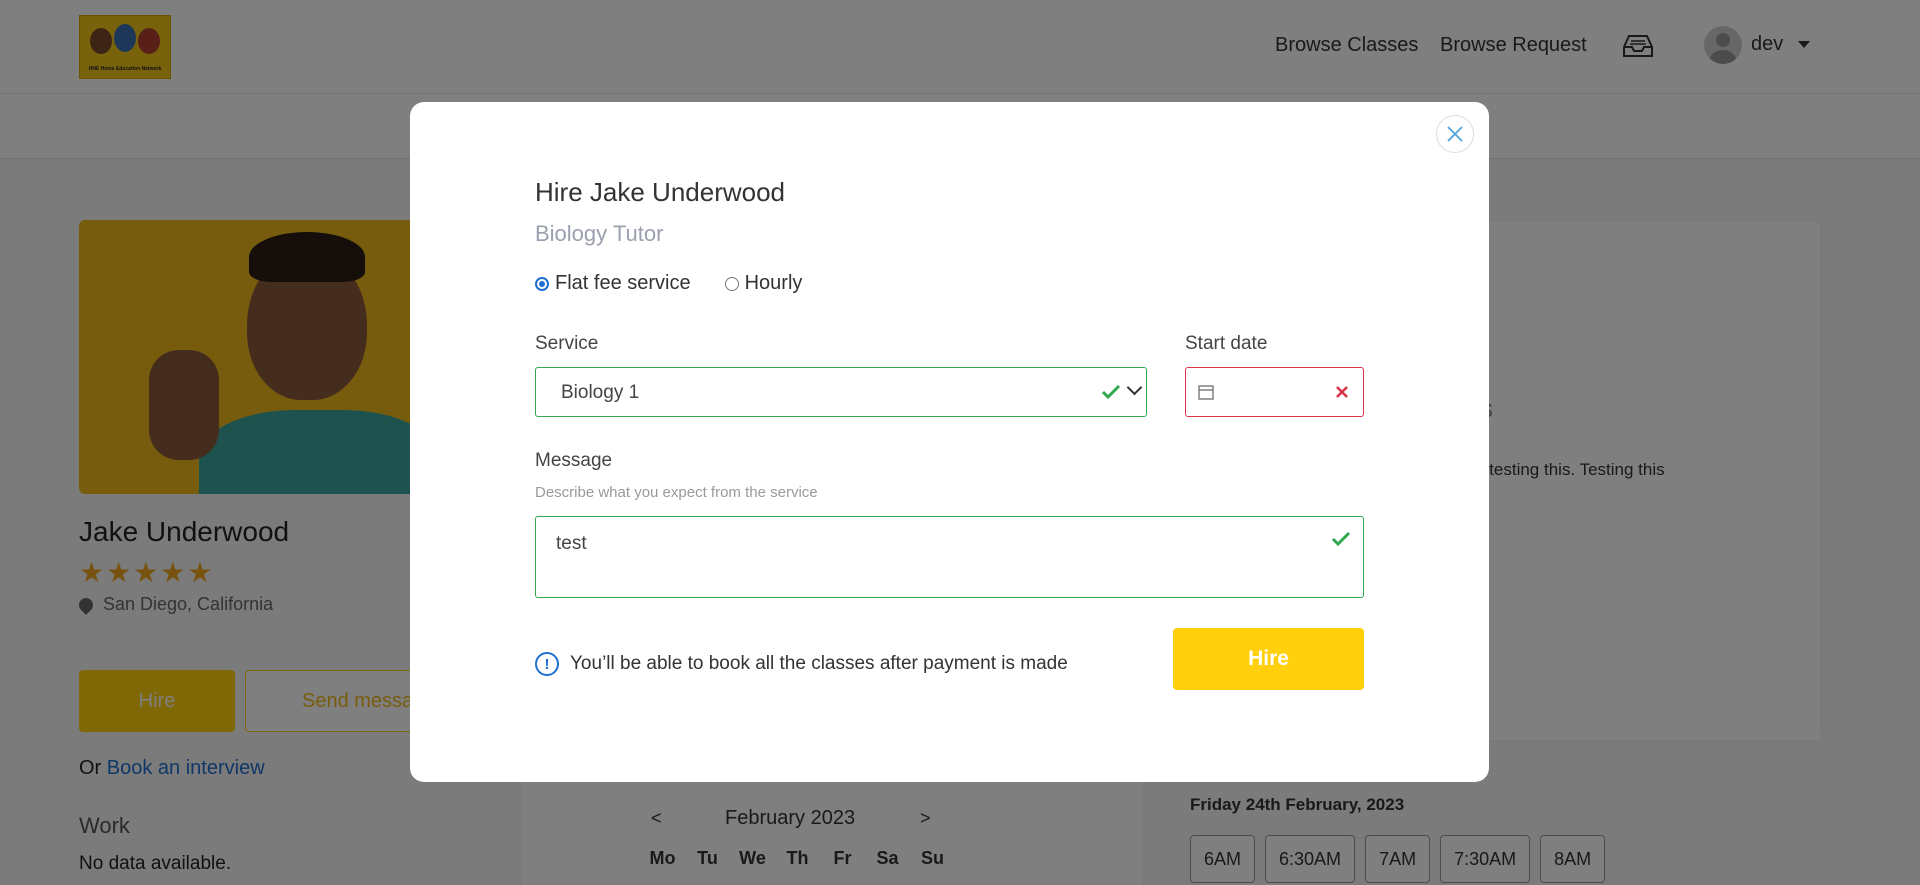 This screenshot has width=1920, height=885. What do you see at coordinates (1226, 343) in the screenshot?
I see `start-date-label: Start date` at bounding box center [1226, 343].